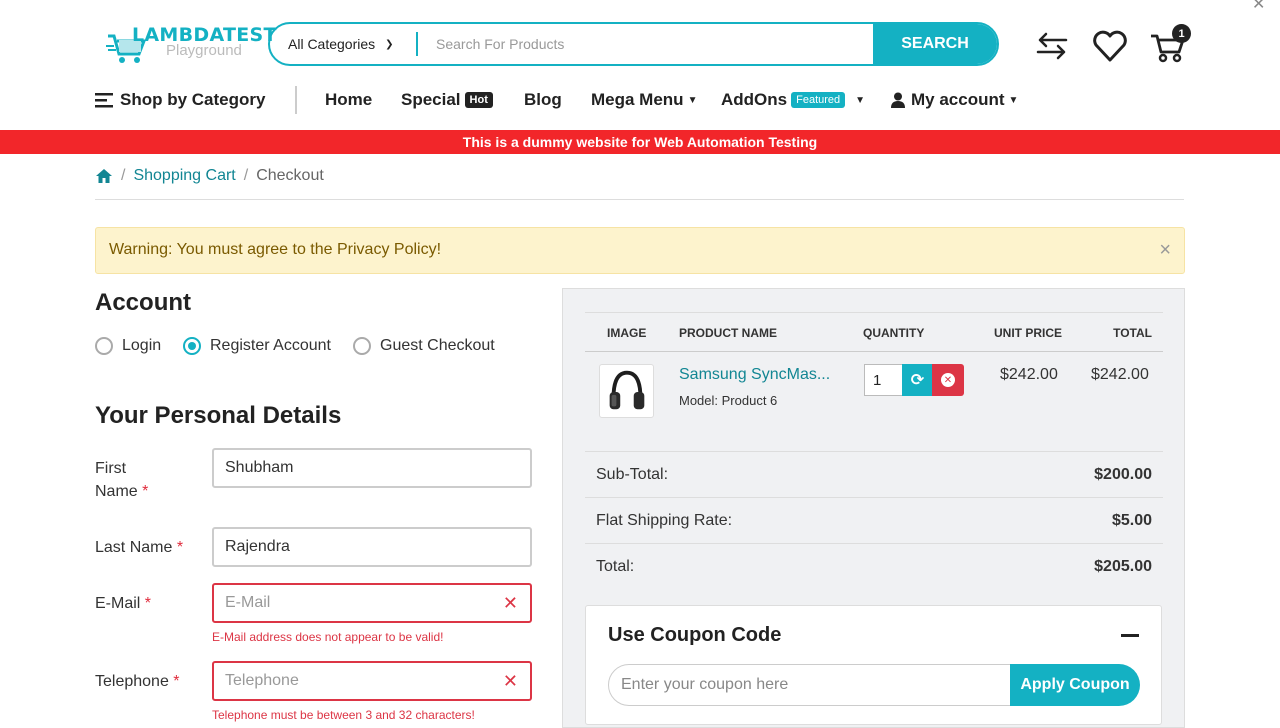  I want to click on nav-blog: Blog, so click(543, 100).